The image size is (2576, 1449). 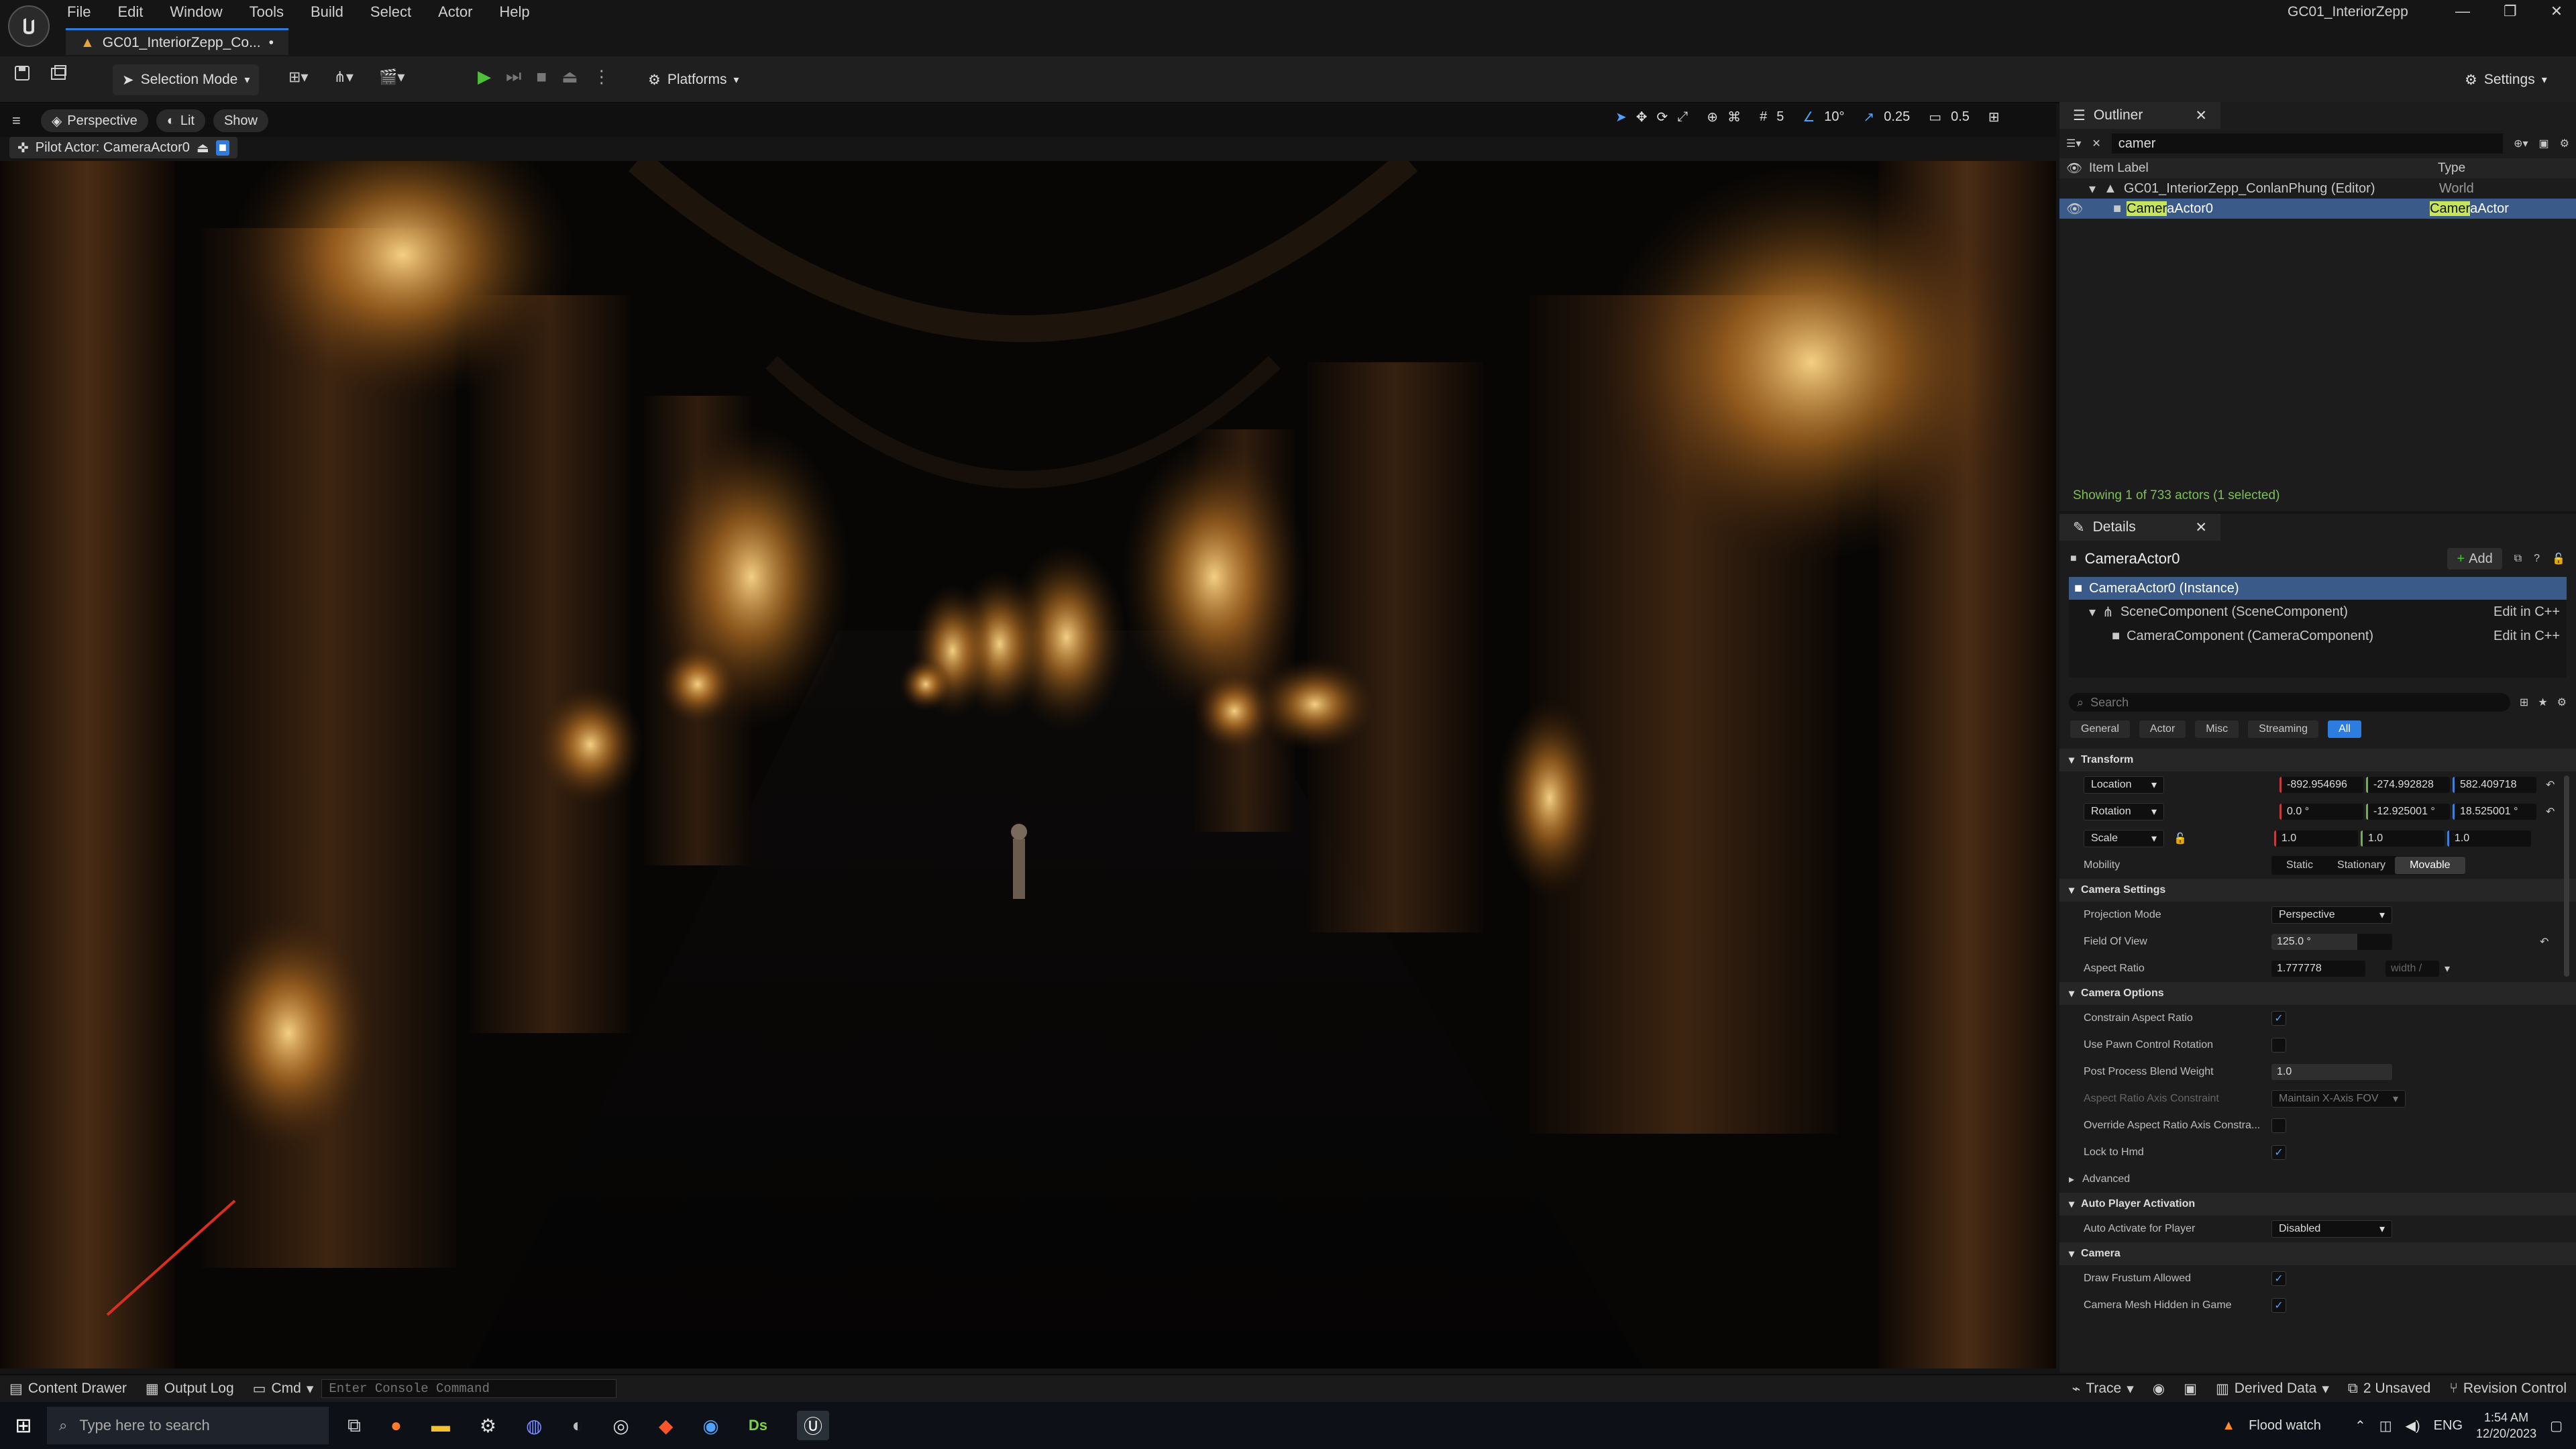 What do you see at coordinates (2317, 1179) in the screenshot?
I see `advanced-row: ▸ Advanced` at bounding box center [2317, 1179].